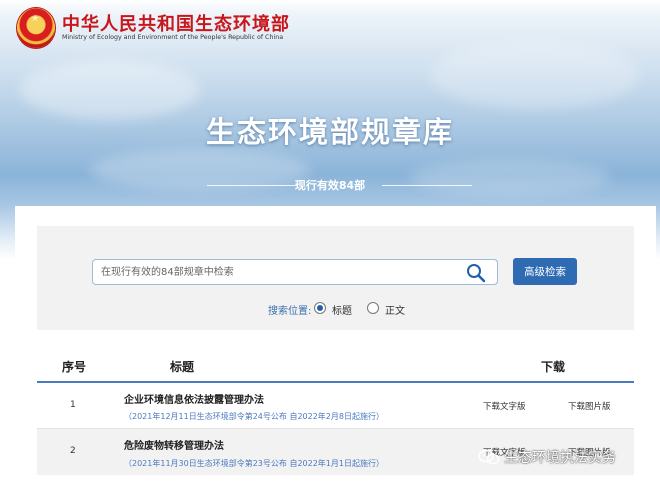 This screenshot has width=660, height=486. What do you see at coordinates (182, 367) in the screenshot?
I see `column-header-title: 标题` at bounding box center [182, 367].